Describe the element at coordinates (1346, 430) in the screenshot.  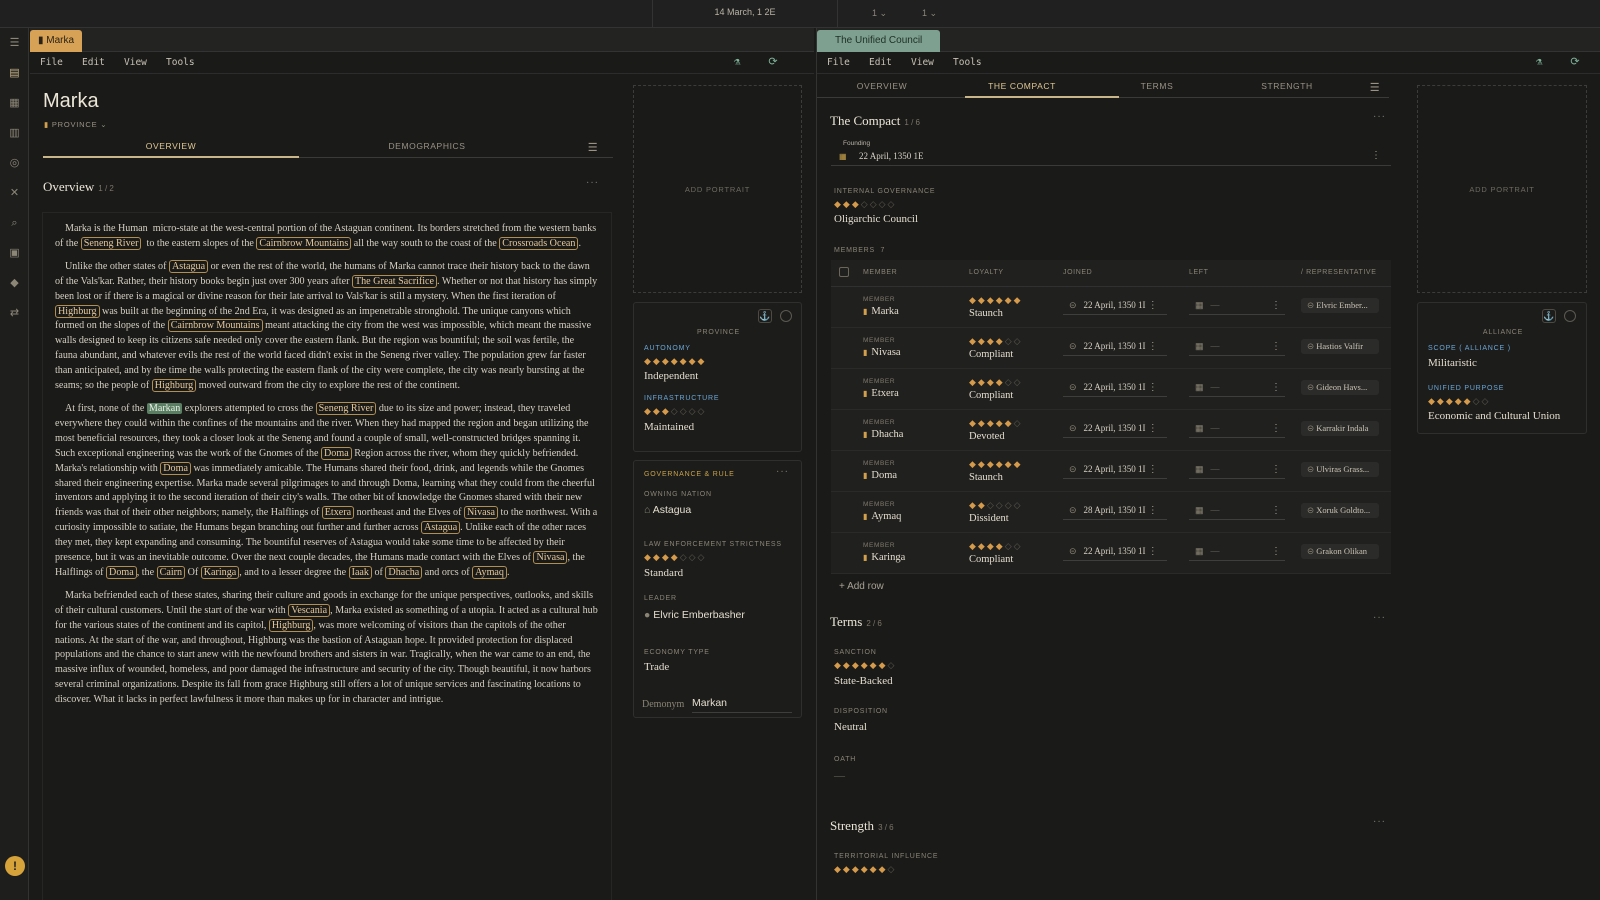
I see `representative-cell: ⊝ Karrakir Indala` at that location.